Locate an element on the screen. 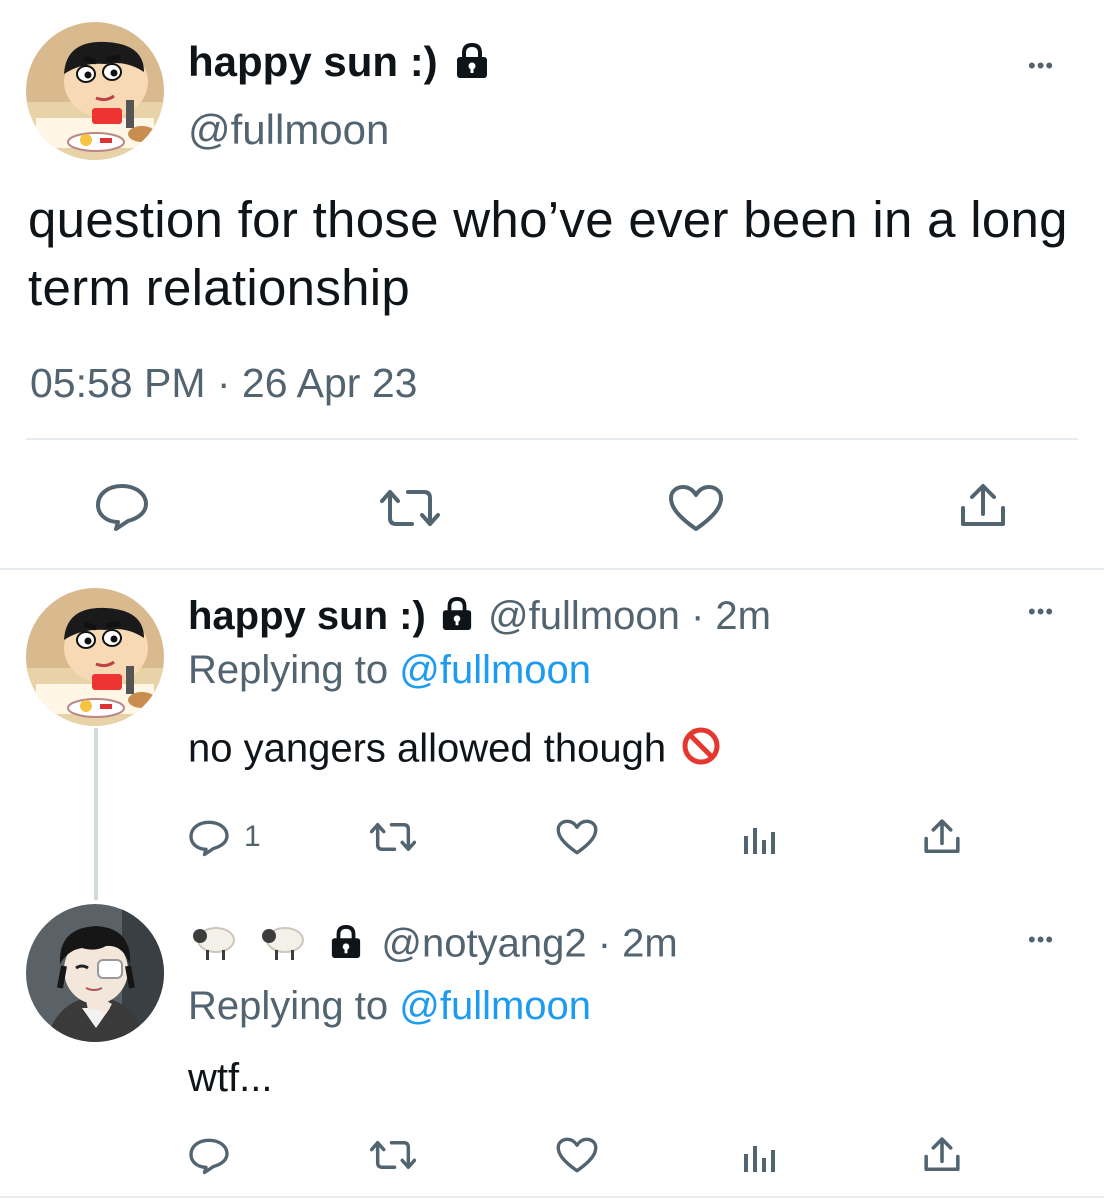 The image size is (1104, 1200). reply-header: happy sun :) @fullmoon · 2m is located at coordinates (479, 617).